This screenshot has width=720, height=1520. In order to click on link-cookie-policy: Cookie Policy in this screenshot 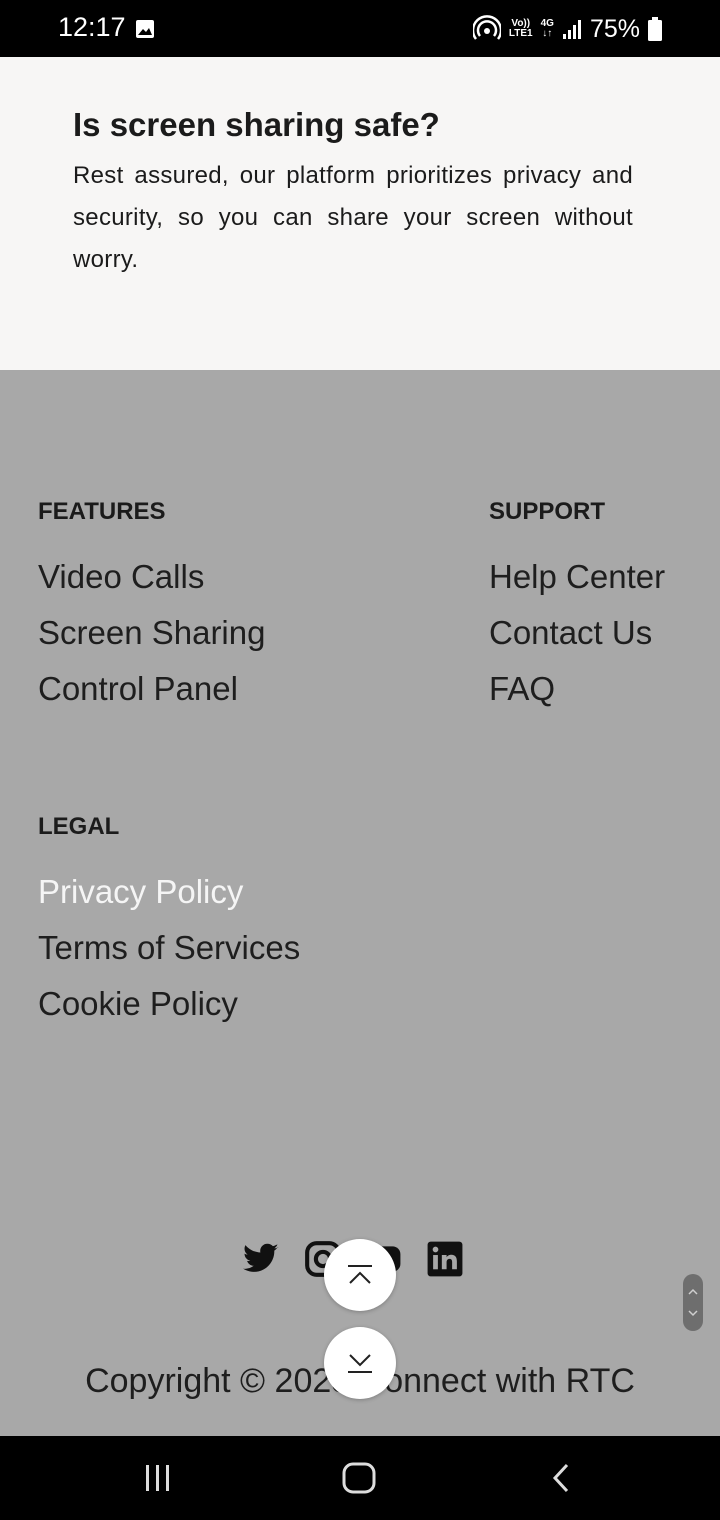, I will do `click(169, 1004)`.